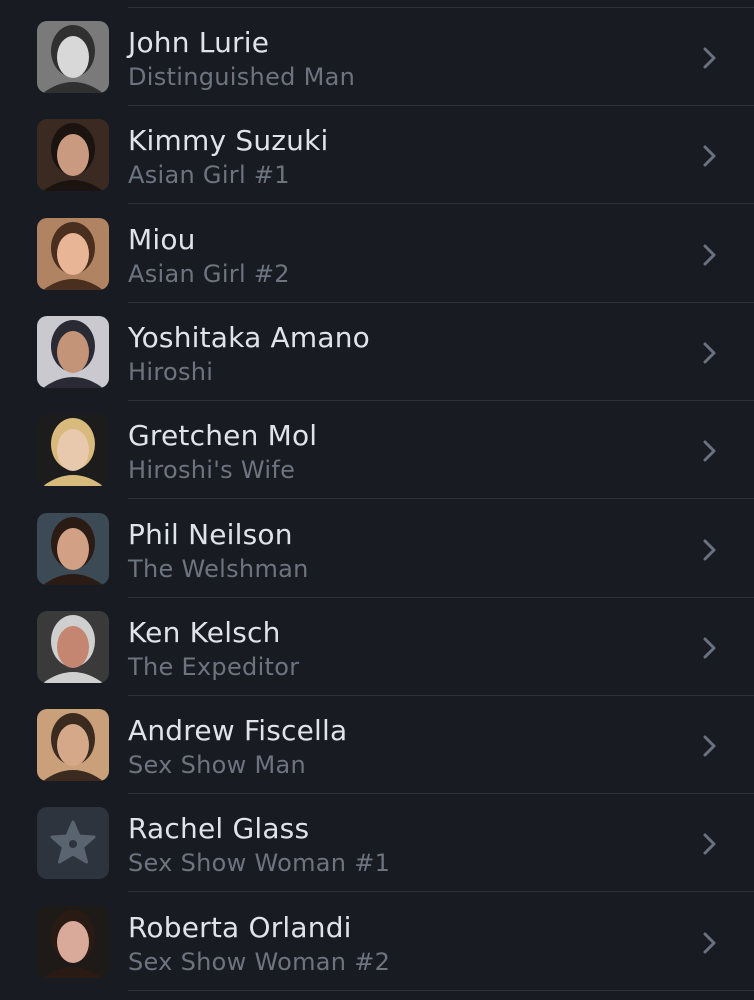 The image size is (754, 1000). I want to click on cast-row: Yoshitaka Amano Hiroshi, so click(377, 352).